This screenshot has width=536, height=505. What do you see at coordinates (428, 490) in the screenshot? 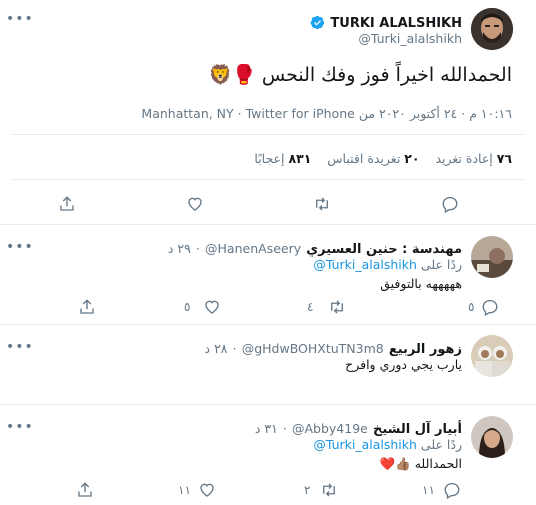
I see `reply-count: ١١` at bounding box center [428, 490].